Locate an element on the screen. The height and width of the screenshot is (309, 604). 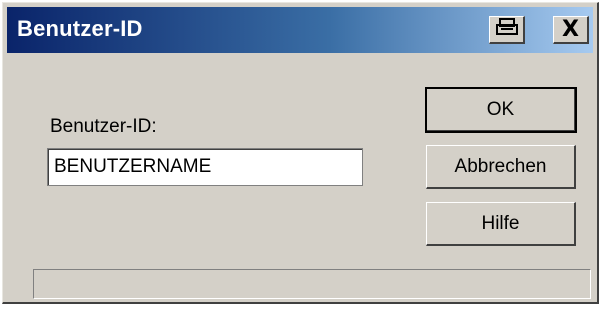
window-title: Benutzer-ID is located at coordinates (80, 28).